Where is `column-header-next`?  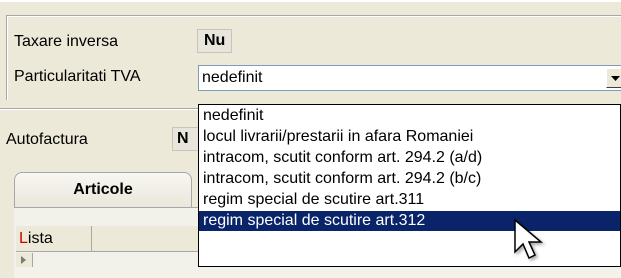 column-header-next is located at coordinates (152, 239).